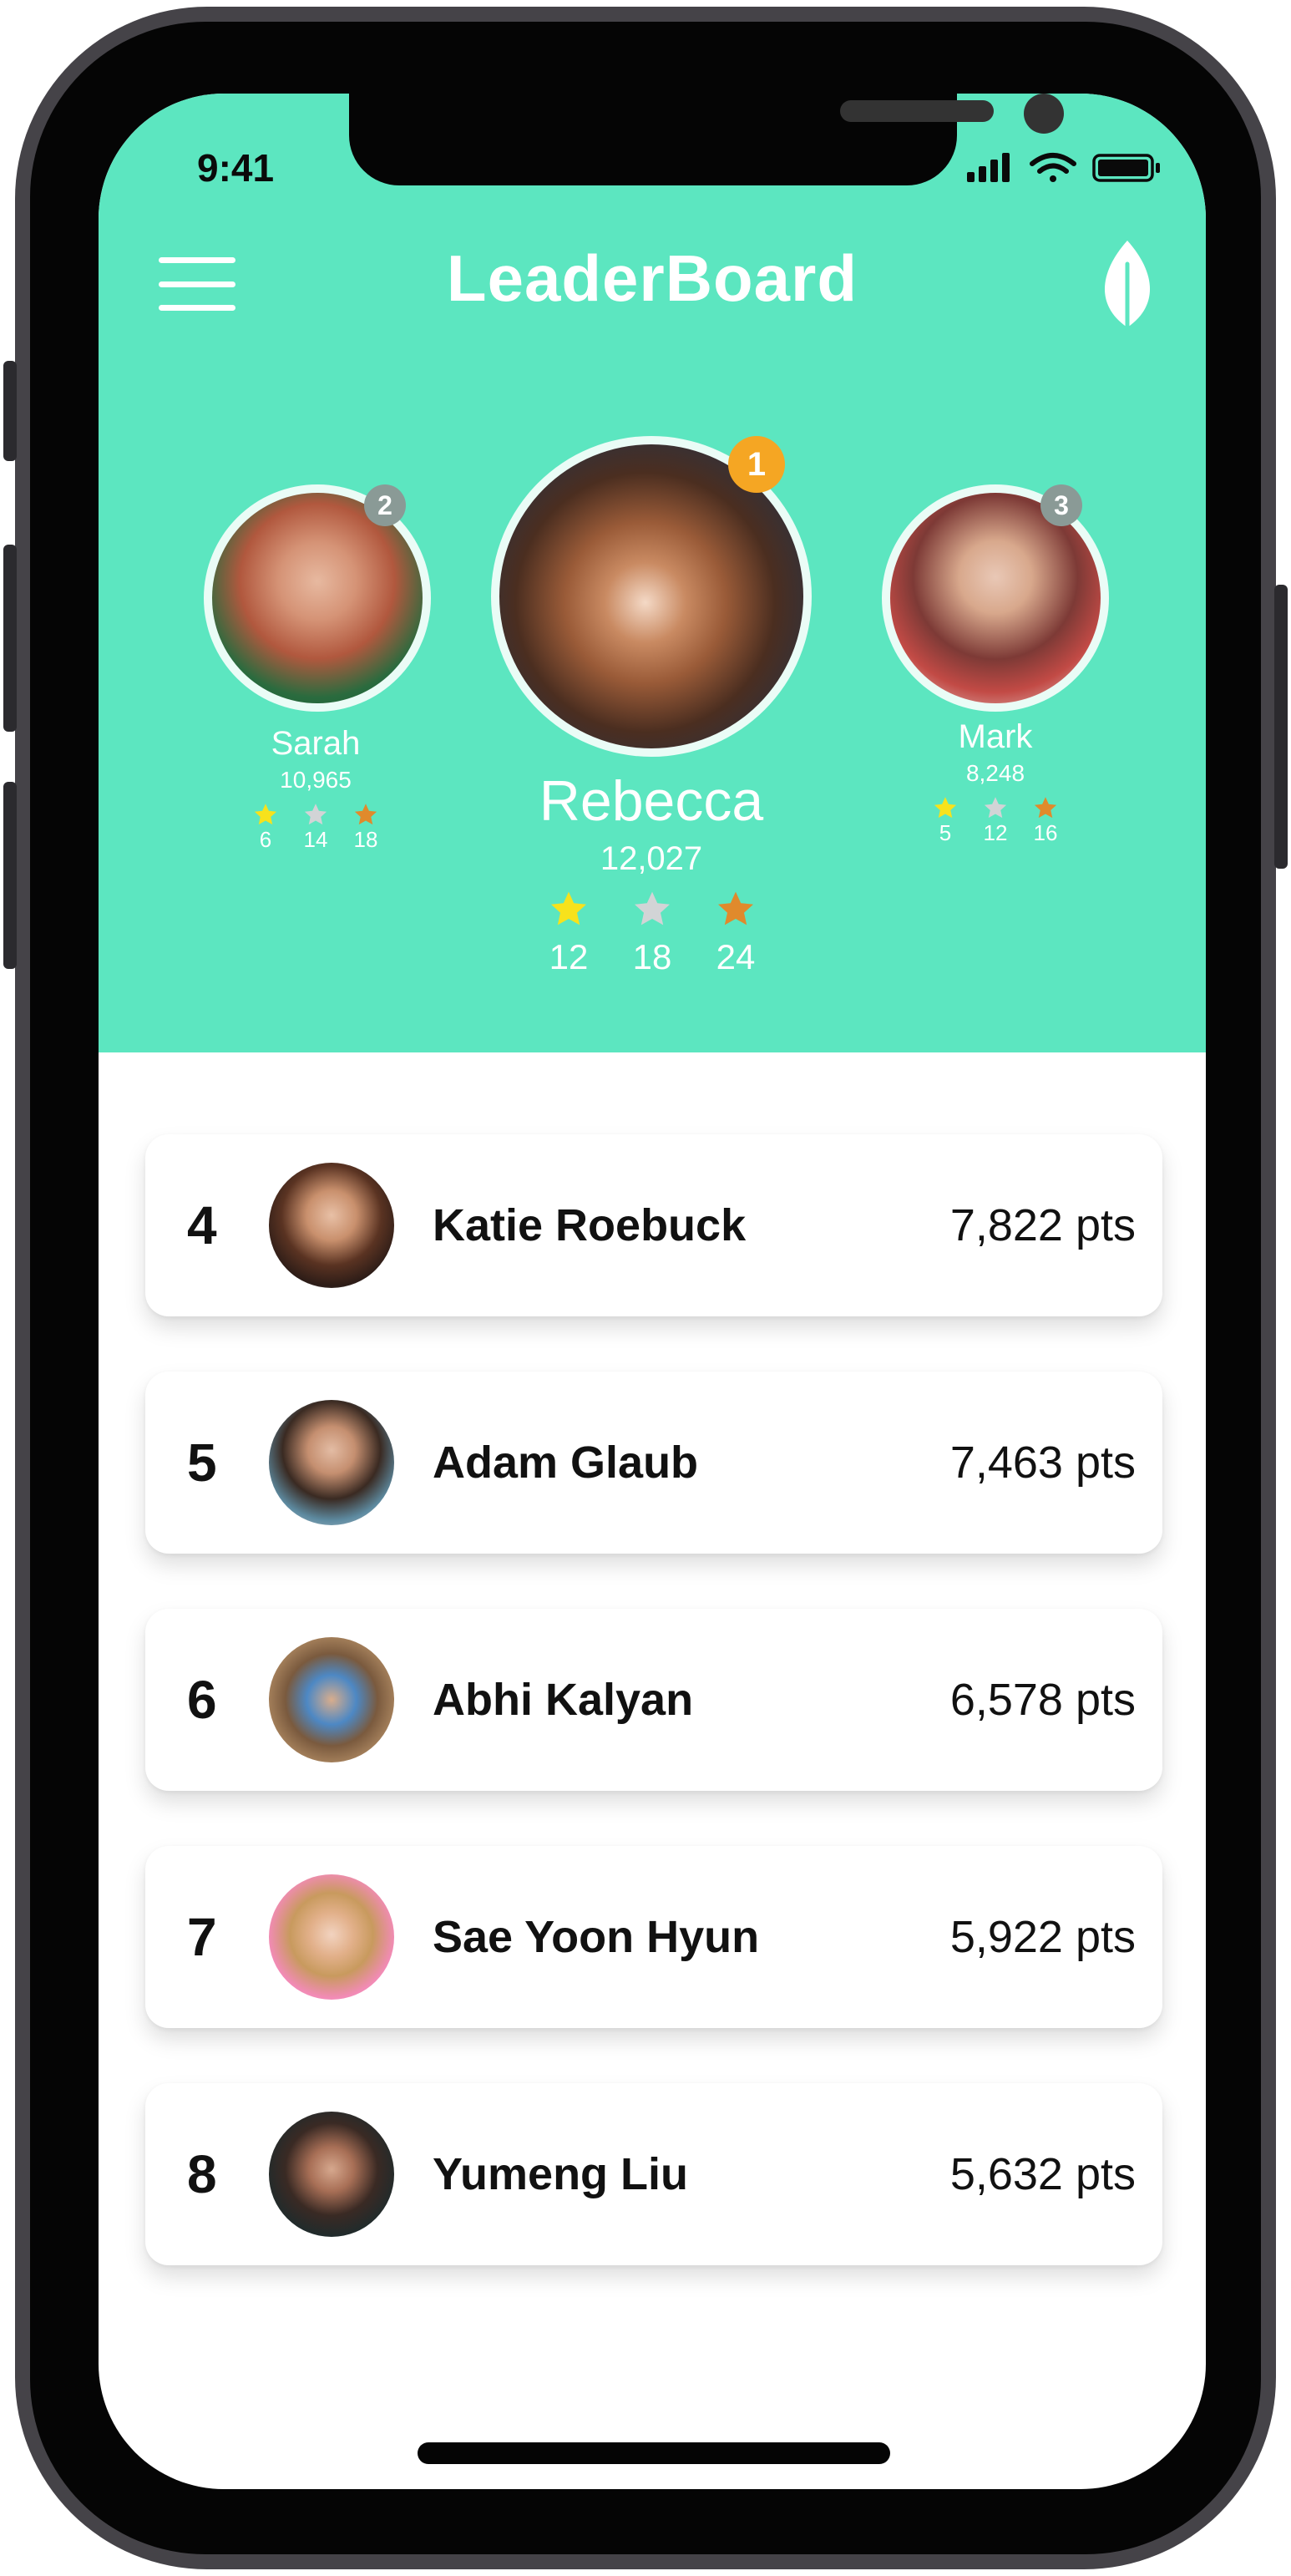 The image size is (1291, 2576). What do you see at coordinates (202, 1937) in the screenshot?
I see `rank-number: 7` at bounding box center [202, 1937].